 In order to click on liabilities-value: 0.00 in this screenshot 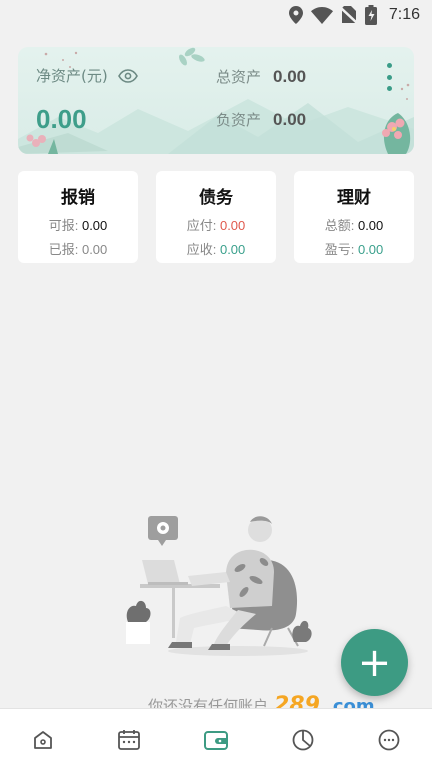, I will do `click(290, 119)`.